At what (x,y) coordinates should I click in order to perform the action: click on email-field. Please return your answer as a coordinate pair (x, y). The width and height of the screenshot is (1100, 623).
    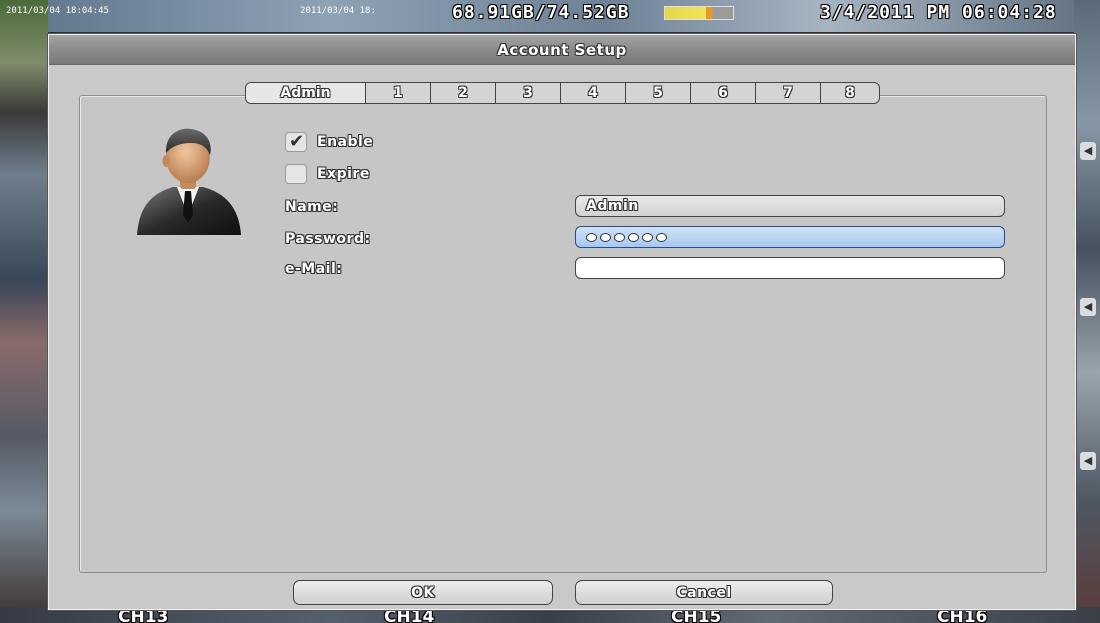
    Looking at the image, I should click on (790, 268).